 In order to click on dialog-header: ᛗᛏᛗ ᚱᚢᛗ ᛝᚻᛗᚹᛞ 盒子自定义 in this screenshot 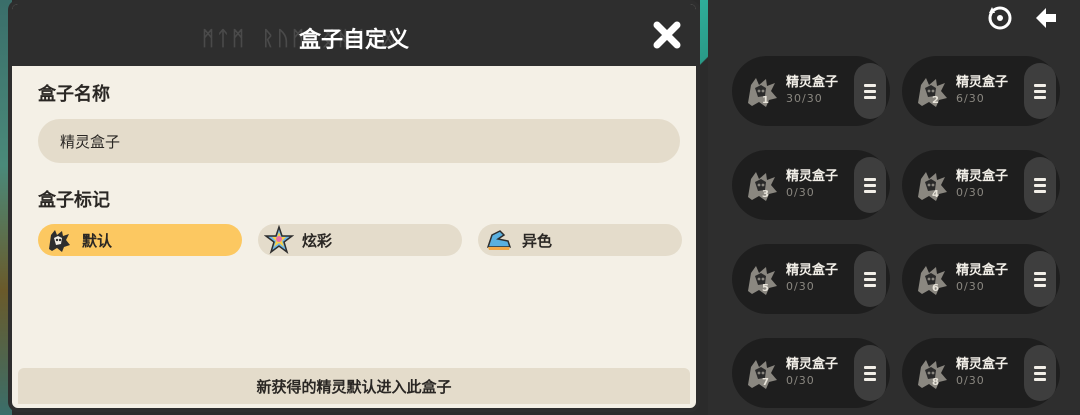, I will do `click(354, 35)`.